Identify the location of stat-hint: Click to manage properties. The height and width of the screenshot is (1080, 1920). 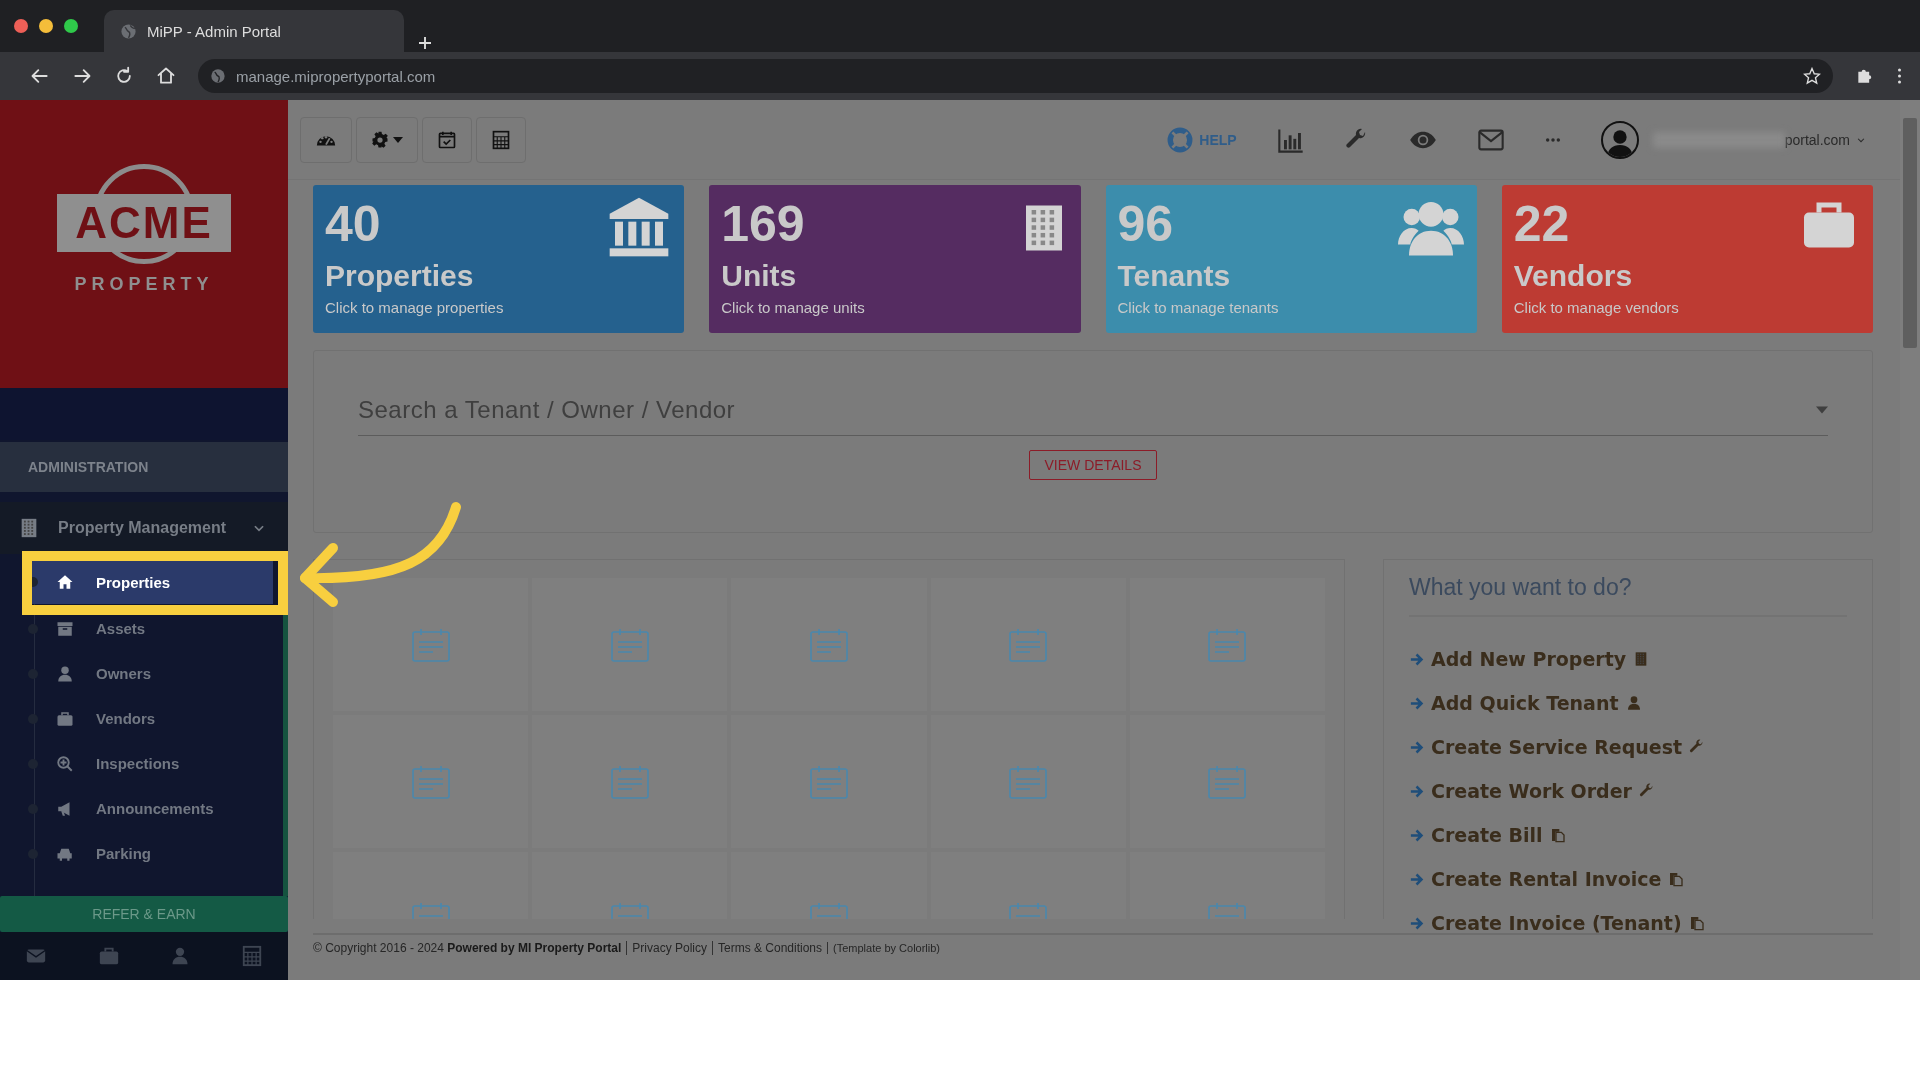
(414, 307).